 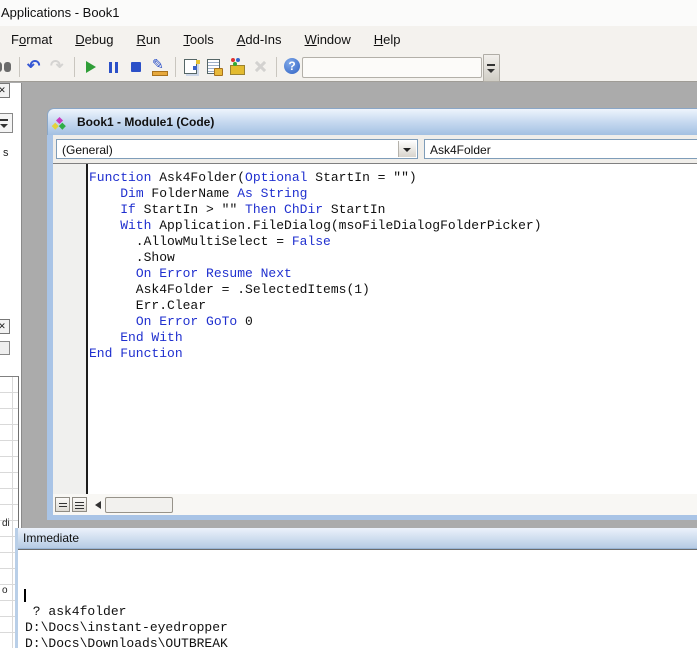 What do you see at coordinates (393, 242) in the screenshot?
I see `code-line: .AllowMultiSelect = False` at bounding box center [393, 242].